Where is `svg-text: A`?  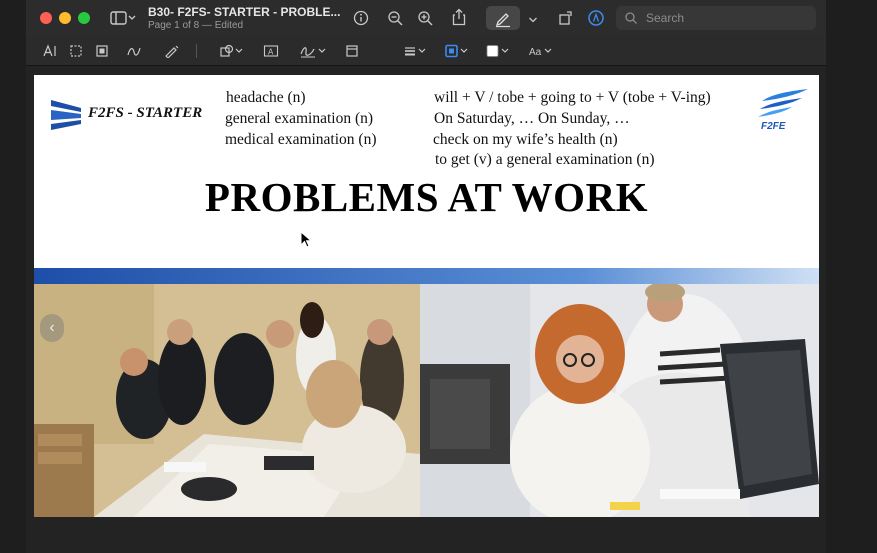
svg-text: A is located at coordinates (271, 52).